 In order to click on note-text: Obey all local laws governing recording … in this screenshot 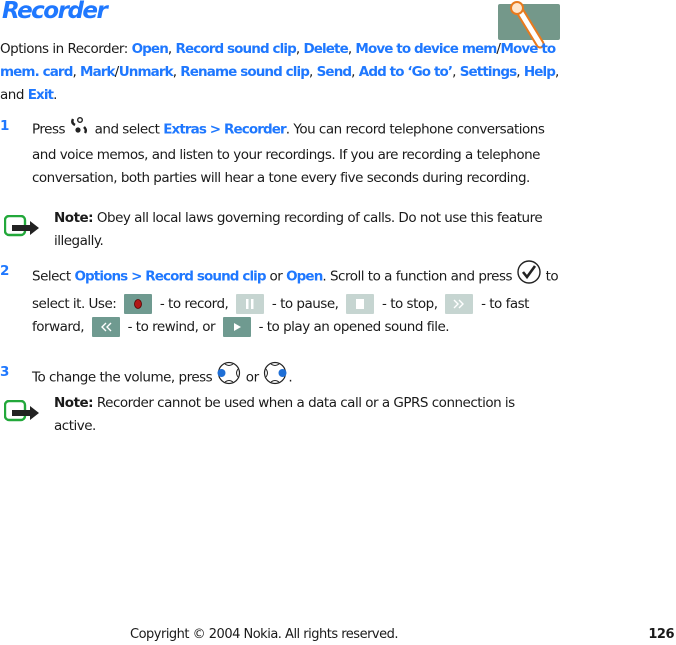, I will do `click(298, 229)`.